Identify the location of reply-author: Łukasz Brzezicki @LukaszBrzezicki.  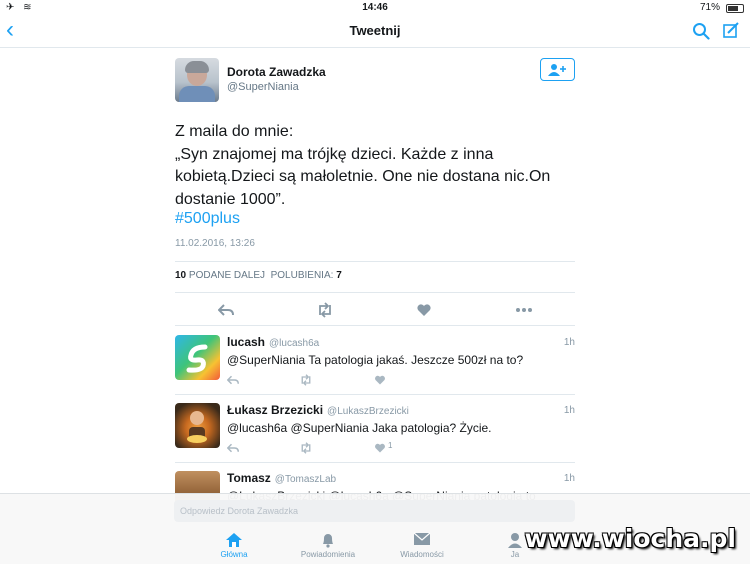
(318, 410).